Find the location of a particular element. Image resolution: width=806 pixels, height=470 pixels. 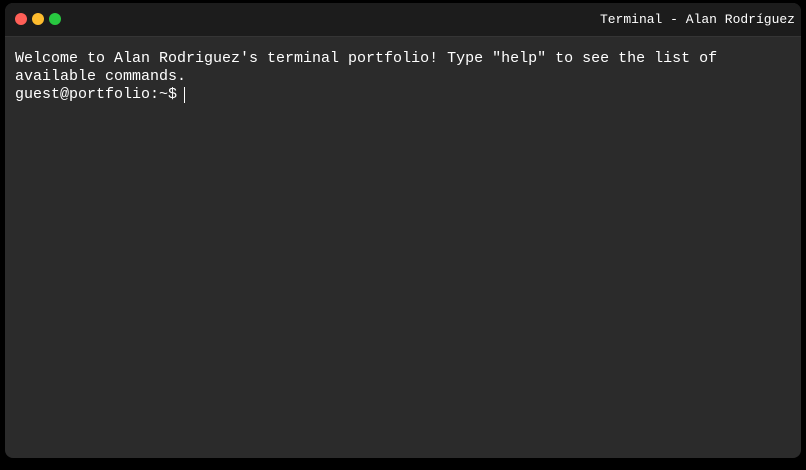

command-input is located at coordinates (184, 95).